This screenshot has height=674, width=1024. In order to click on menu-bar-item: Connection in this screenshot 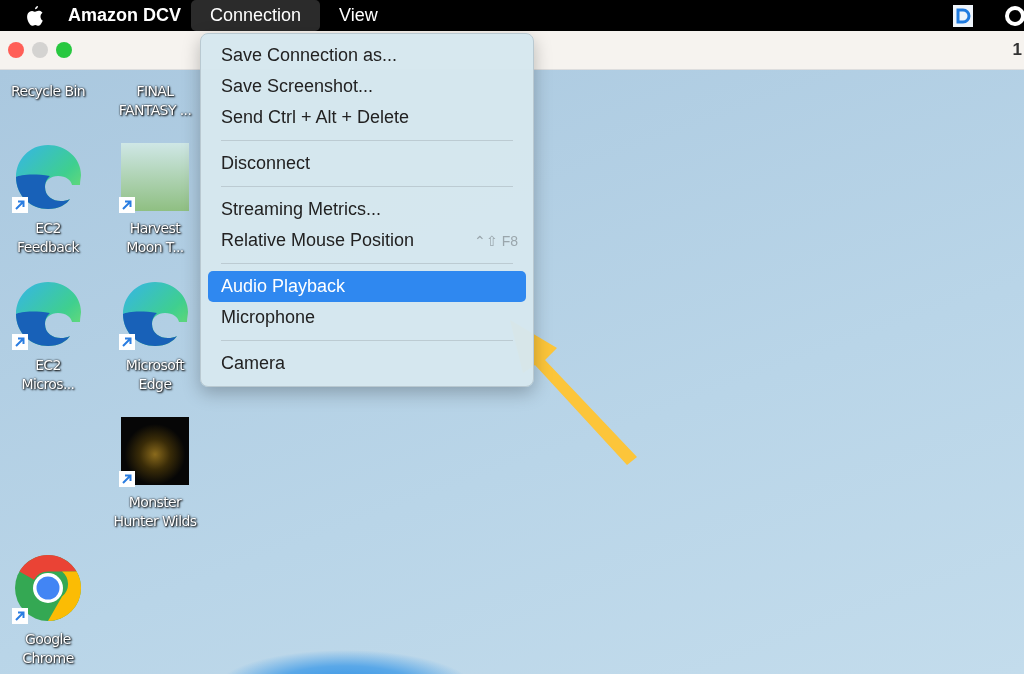, I will do `click(256, 15)`.